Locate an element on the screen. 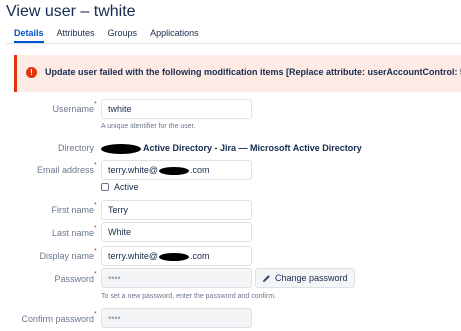 The image size is (461, 331). active-checkbox-row: Active is located at coordinates (120, 187).